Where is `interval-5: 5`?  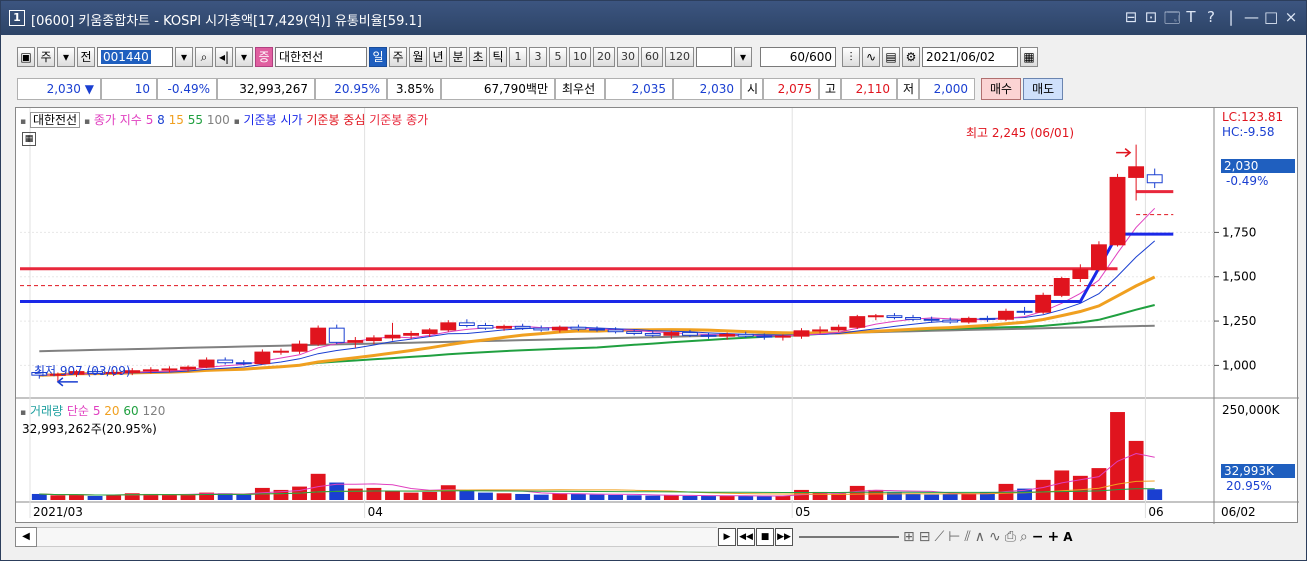
interval-5: 5 is located at coordinates (558, 57).